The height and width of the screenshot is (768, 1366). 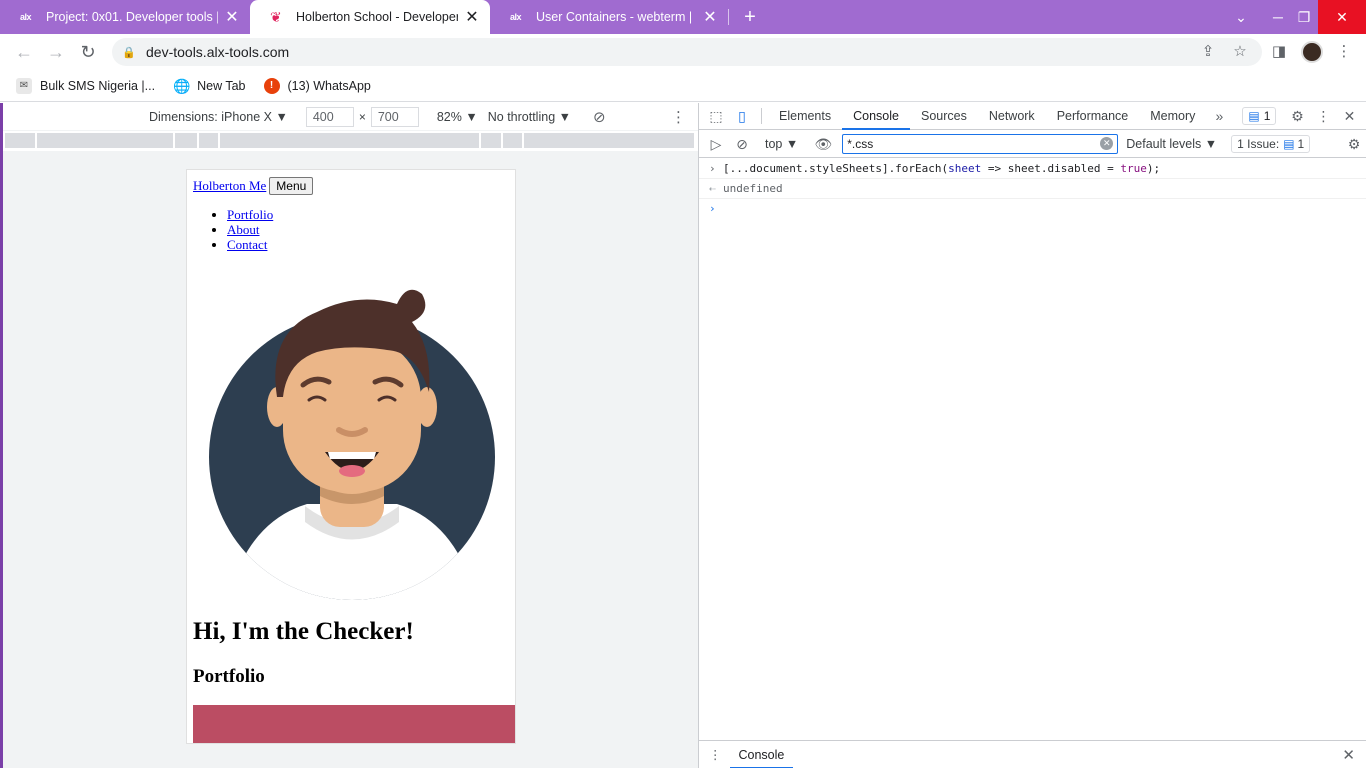 I want to click on devtools-more-icon: ⋮, so click(x=1323, y=116).